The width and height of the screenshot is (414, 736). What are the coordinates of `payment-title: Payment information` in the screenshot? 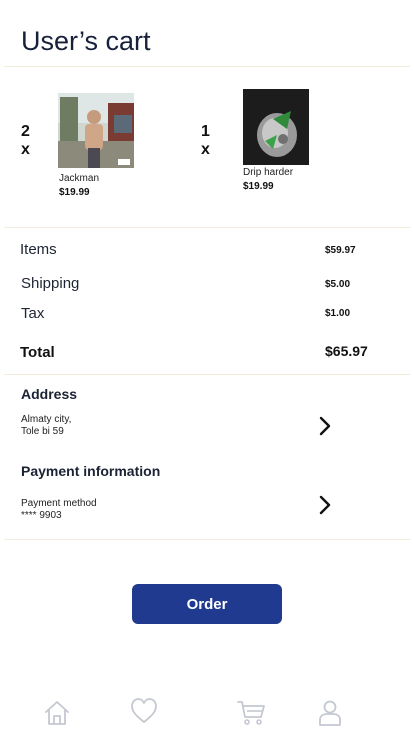 It's located at (91, 471).